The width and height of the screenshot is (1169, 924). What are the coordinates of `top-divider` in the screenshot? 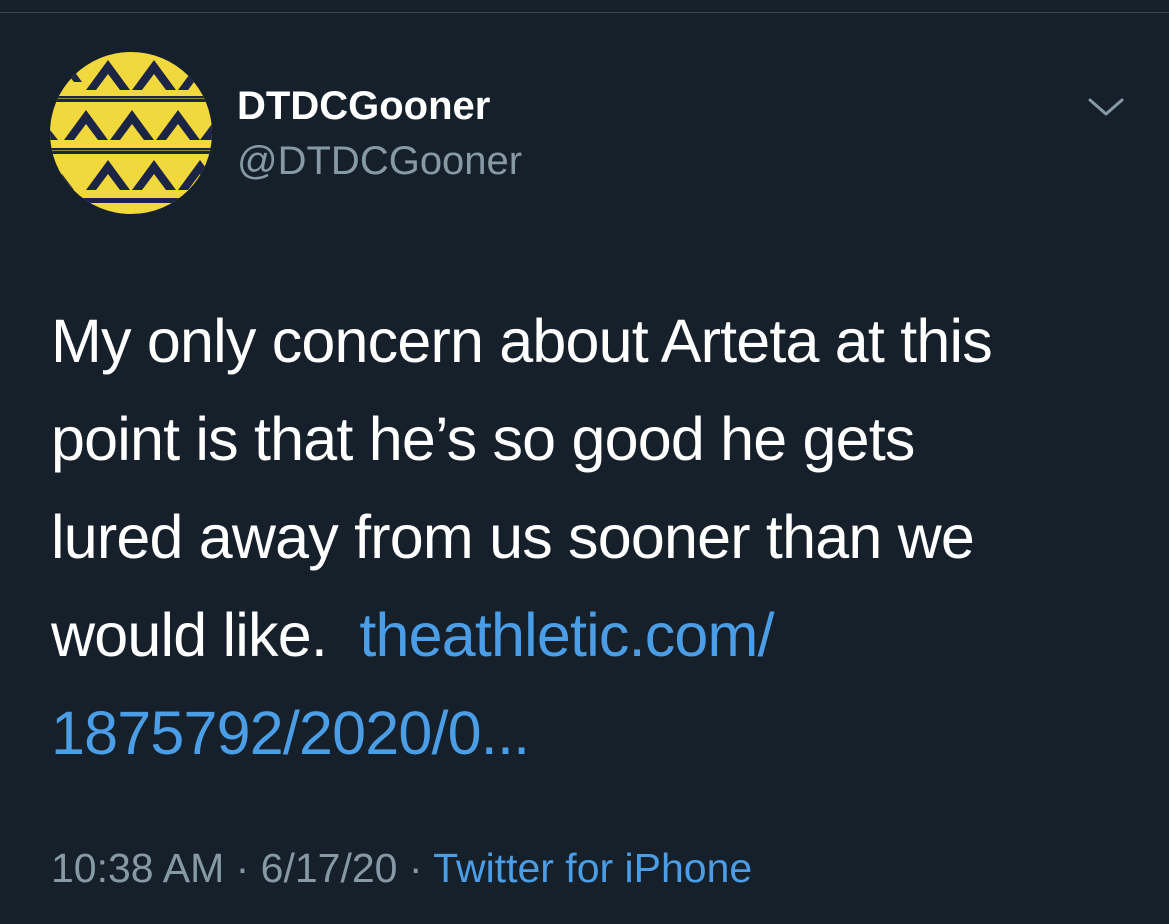 It's located at (584, 12).